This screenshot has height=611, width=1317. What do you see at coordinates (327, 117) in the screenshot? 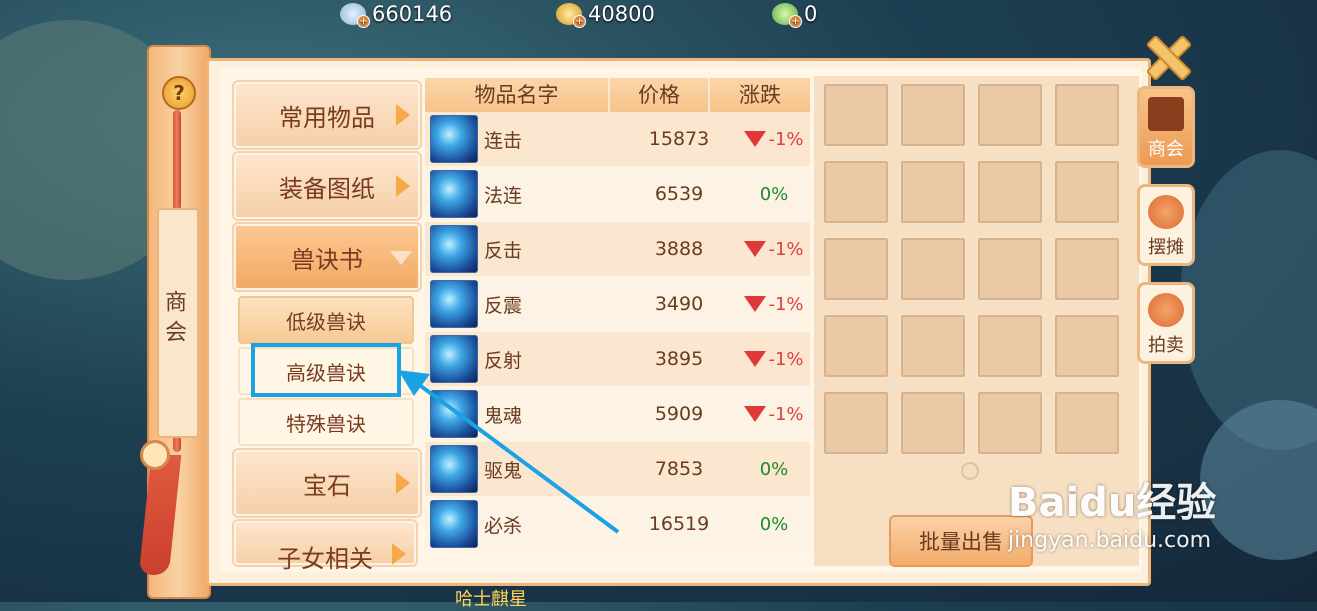
I see `category-label: 常用物品` at bounding box center [327, 117].